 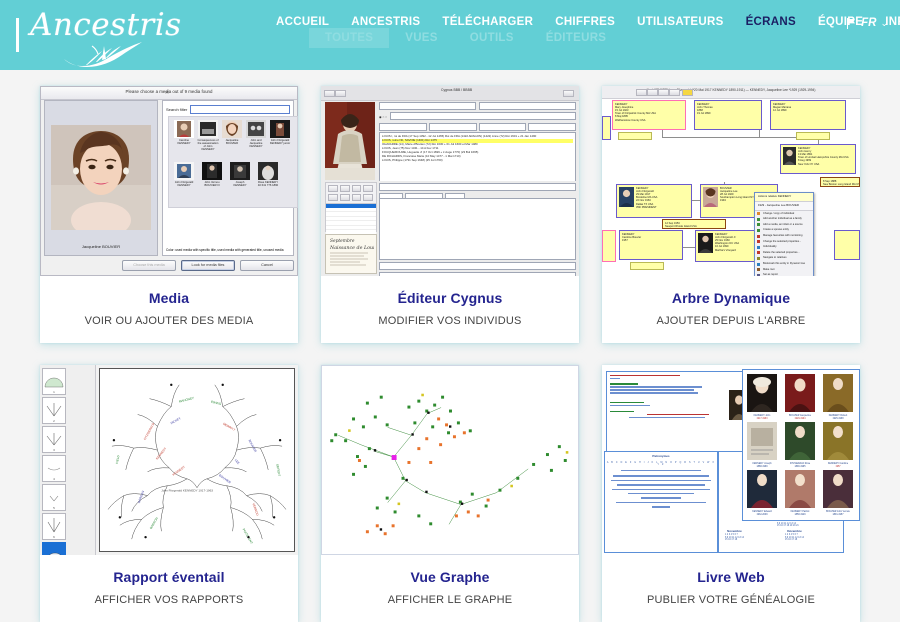 What do you see at coordinates (184, 174) in the screenshot?
I see `media-thumb-5: John Fitzgerald KENNEDY` at bounding box center [184, 174].